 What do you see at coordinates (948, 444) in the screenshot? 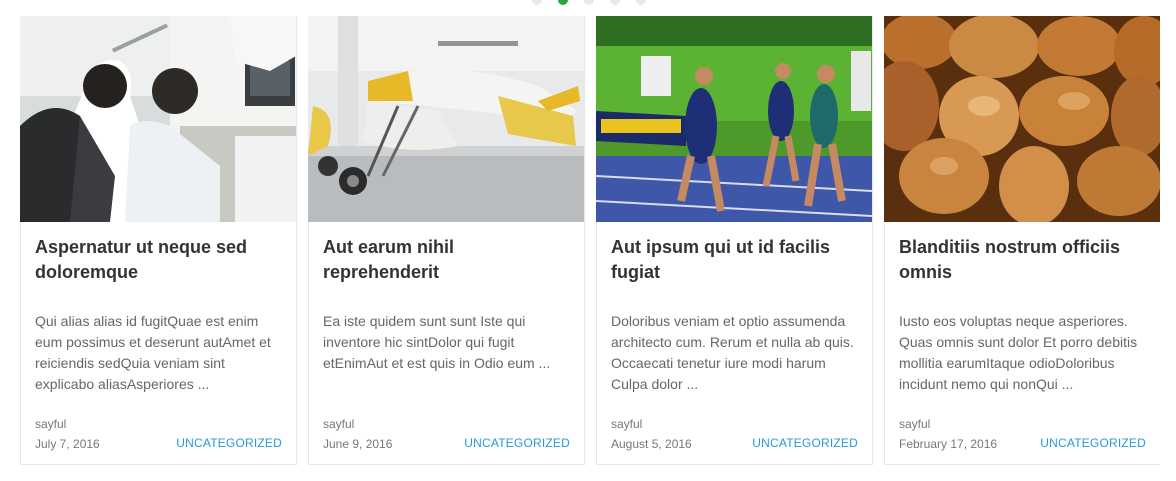
I see `post-date: February 17, 2016` at bounding box center [948, 444].